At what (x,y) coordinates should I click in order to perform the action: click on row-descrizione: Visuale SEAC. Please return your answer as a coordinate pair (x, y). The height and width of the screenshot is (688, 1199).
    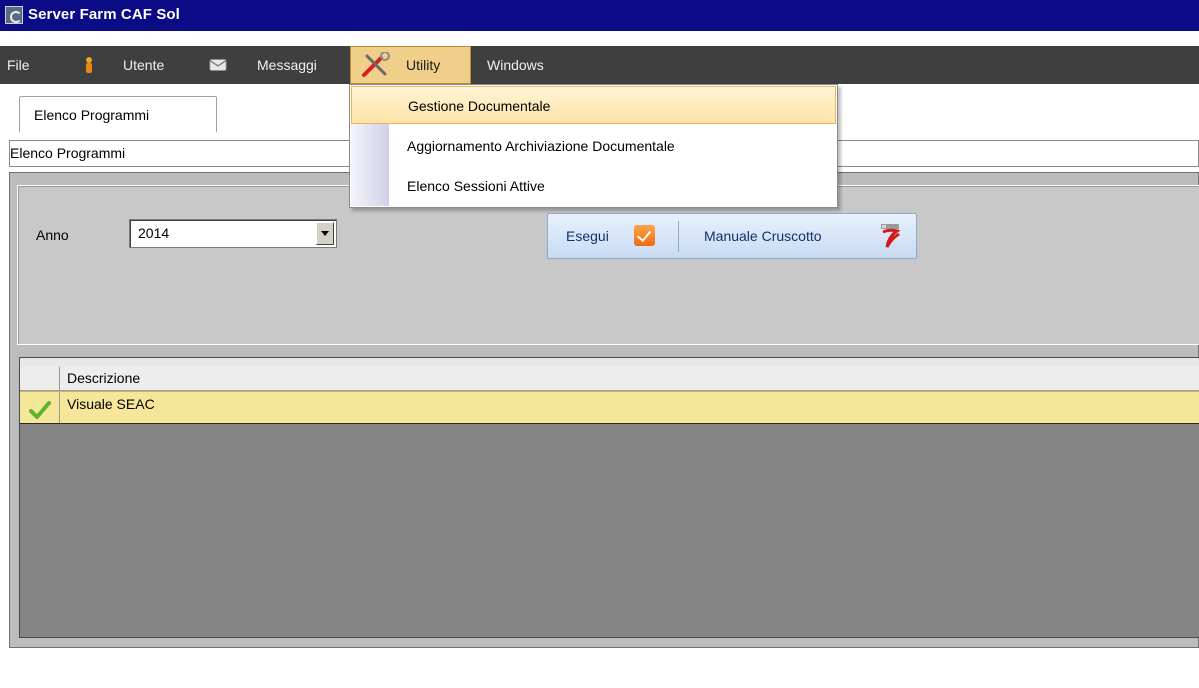
    Looking at the image, I should click on (111, 404).